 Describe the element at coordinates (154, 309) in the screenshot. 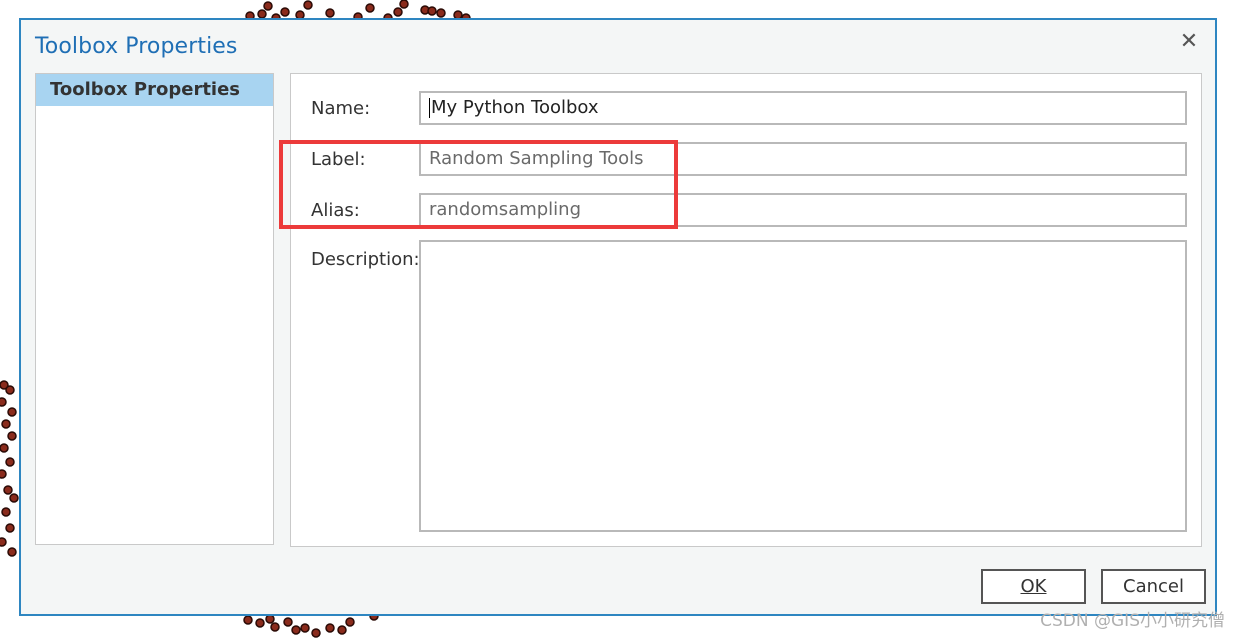

I see `nav-panel: Toolbox Properties` at that location.